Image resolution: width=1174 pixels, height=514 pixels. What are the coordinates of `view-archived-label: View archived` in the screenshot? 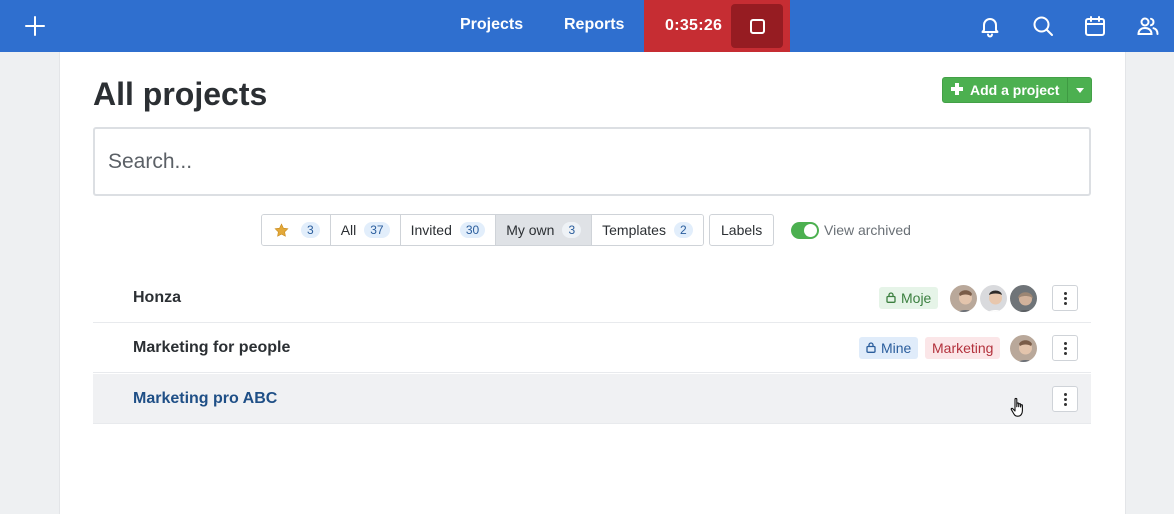 It's located at (867, 230).